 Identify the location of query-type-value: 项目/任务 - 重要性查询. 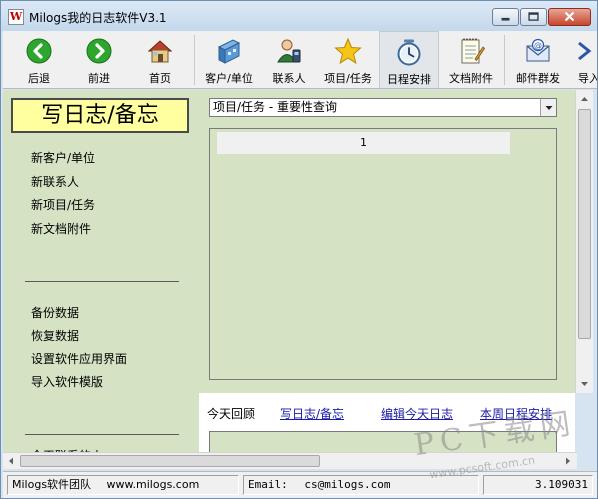
(275, 107).